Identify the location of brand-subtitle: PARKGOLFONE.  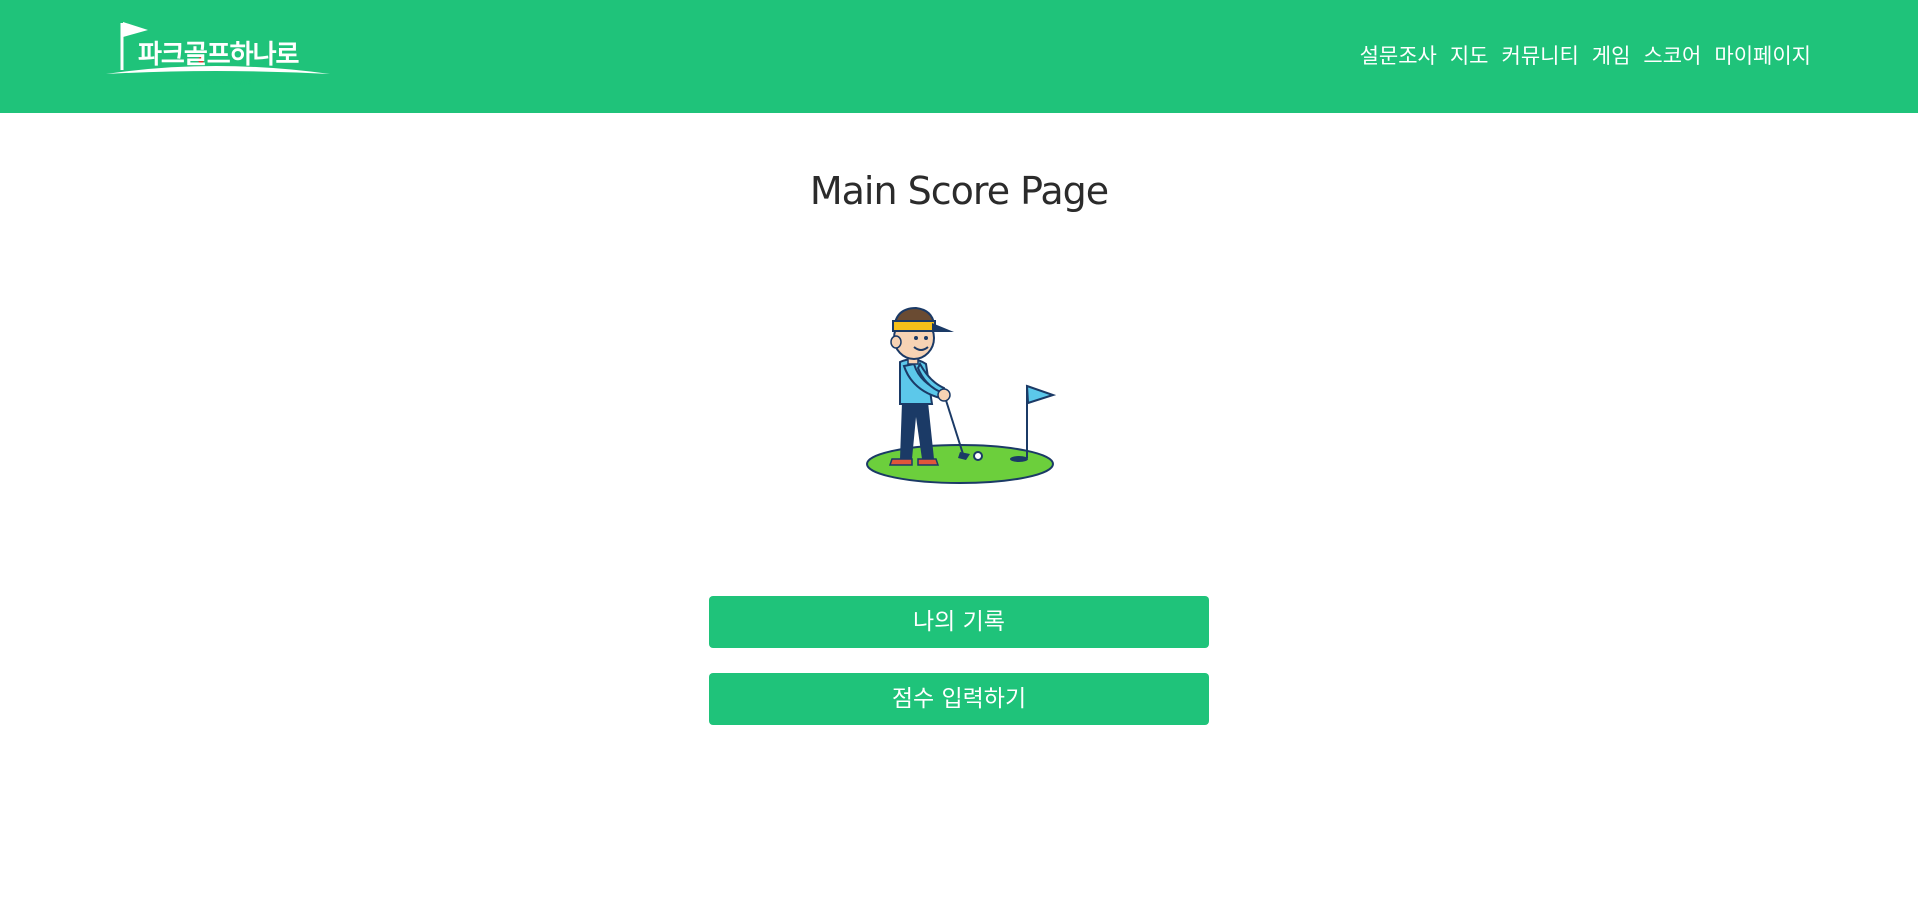
(216, 82).